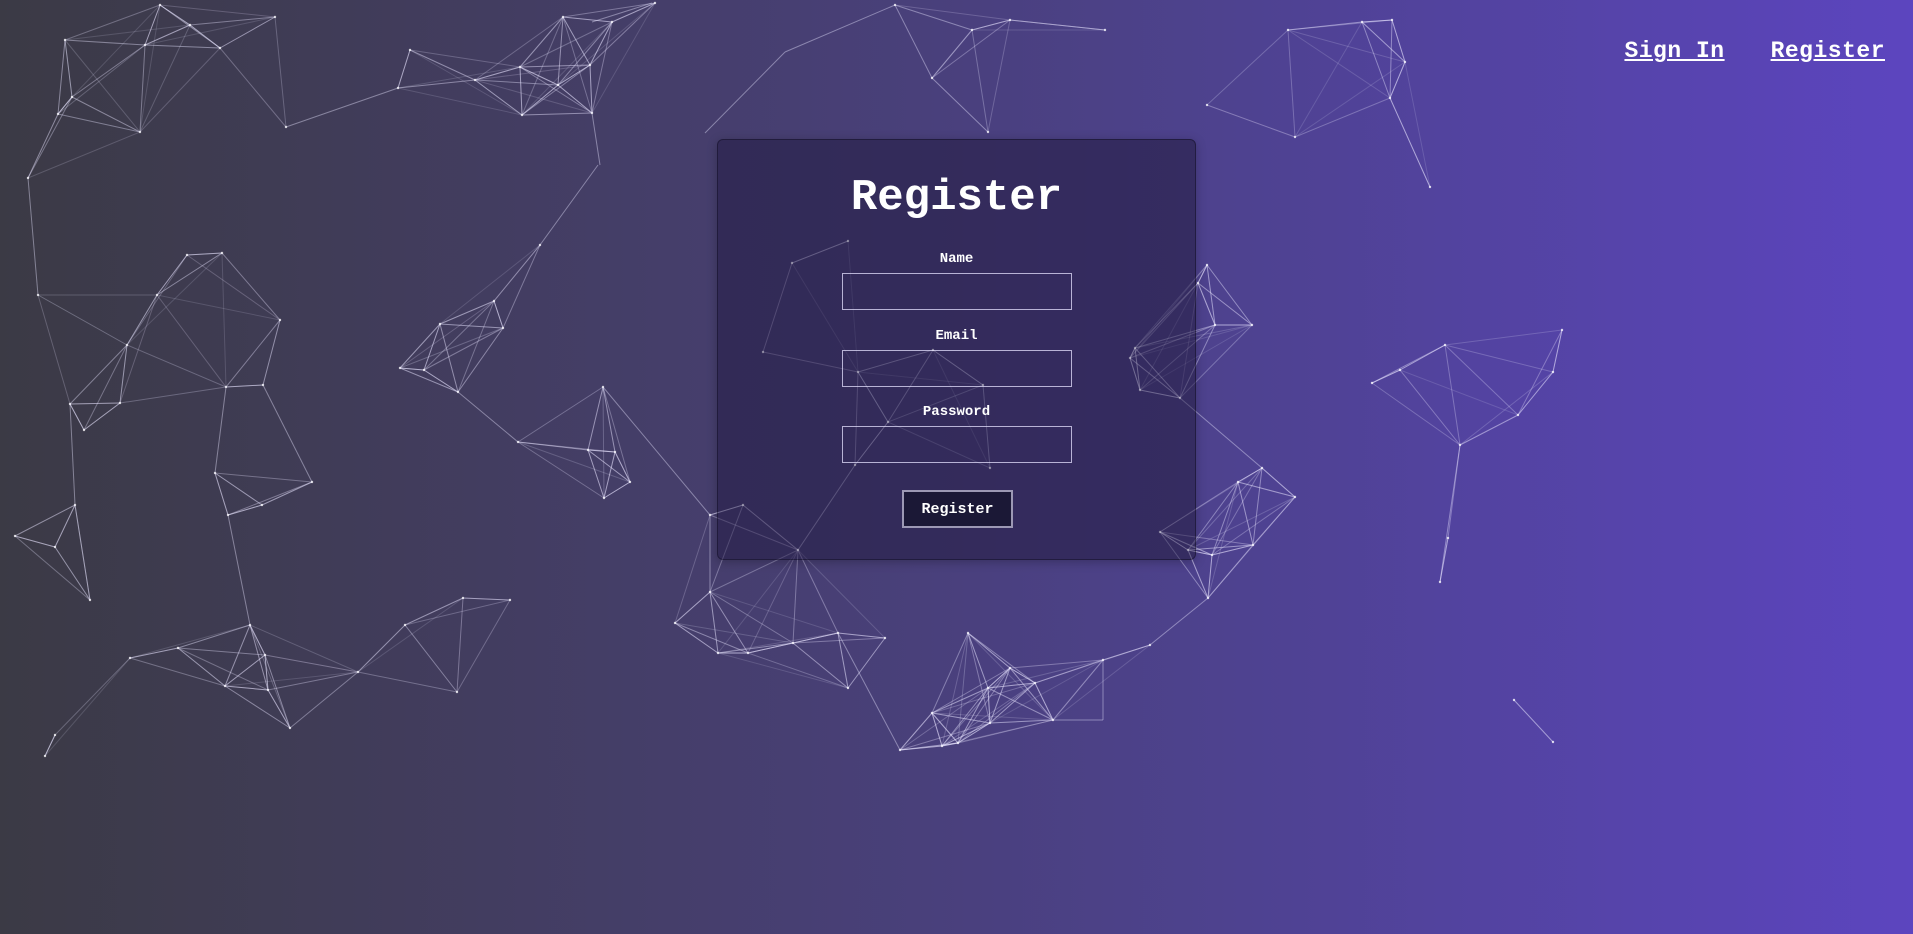  I want to click on sign-in-link: Sign In, so click(1674, 51).